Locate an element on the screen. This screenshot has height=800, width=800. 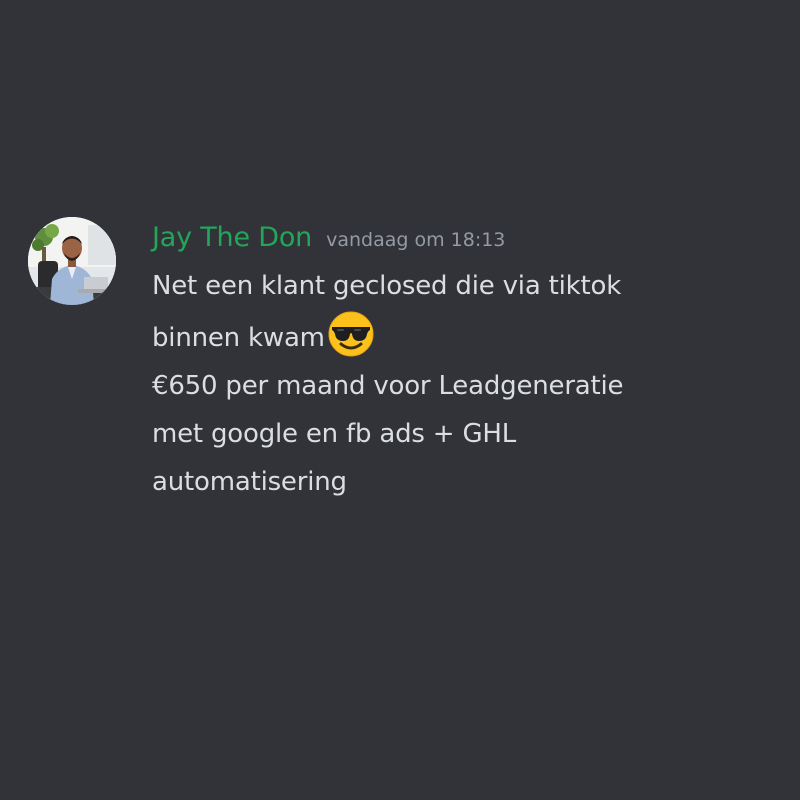
timestamp: vandaag om 18:13 is located at coordinates (415, 240).